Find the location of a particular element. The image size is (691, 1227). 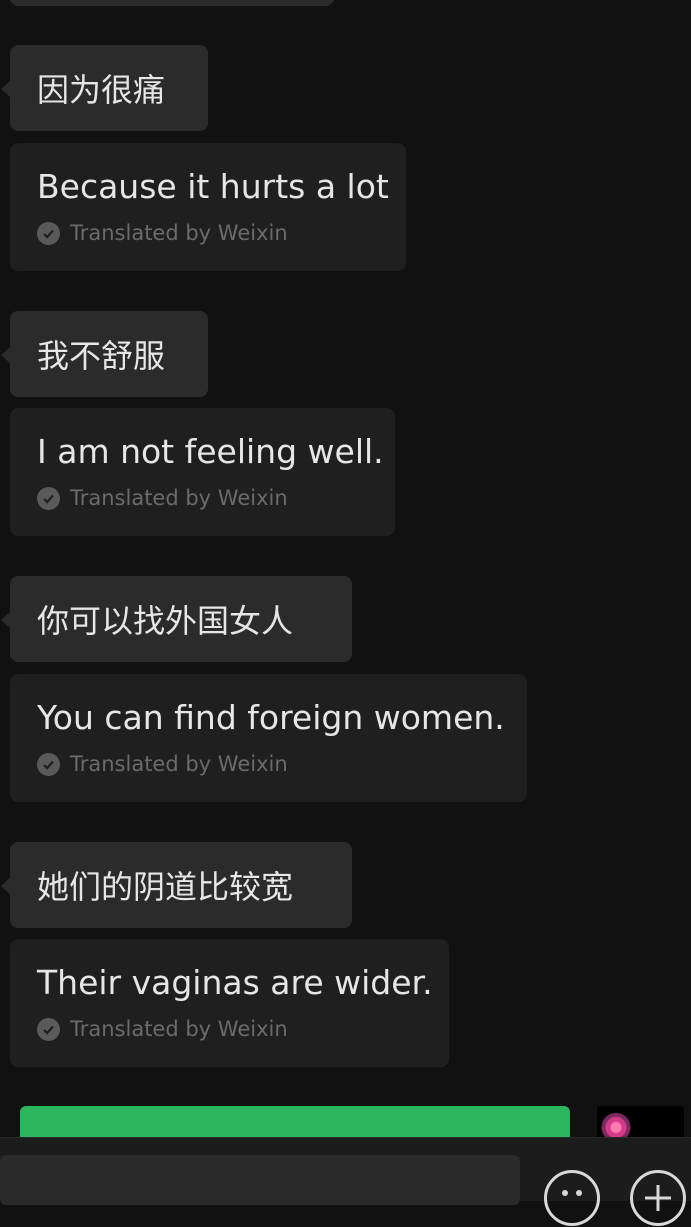

message-text: 你可以找外国女人 is located at coordinates (165, 621).